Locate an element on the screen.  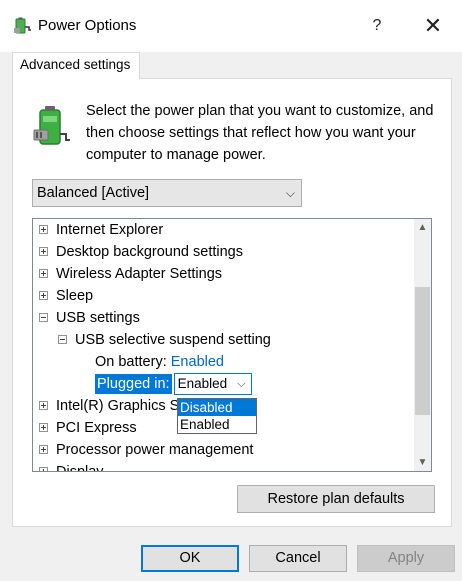
dropdown-option-disabled: Disabled is located at coordinates (217, 407).